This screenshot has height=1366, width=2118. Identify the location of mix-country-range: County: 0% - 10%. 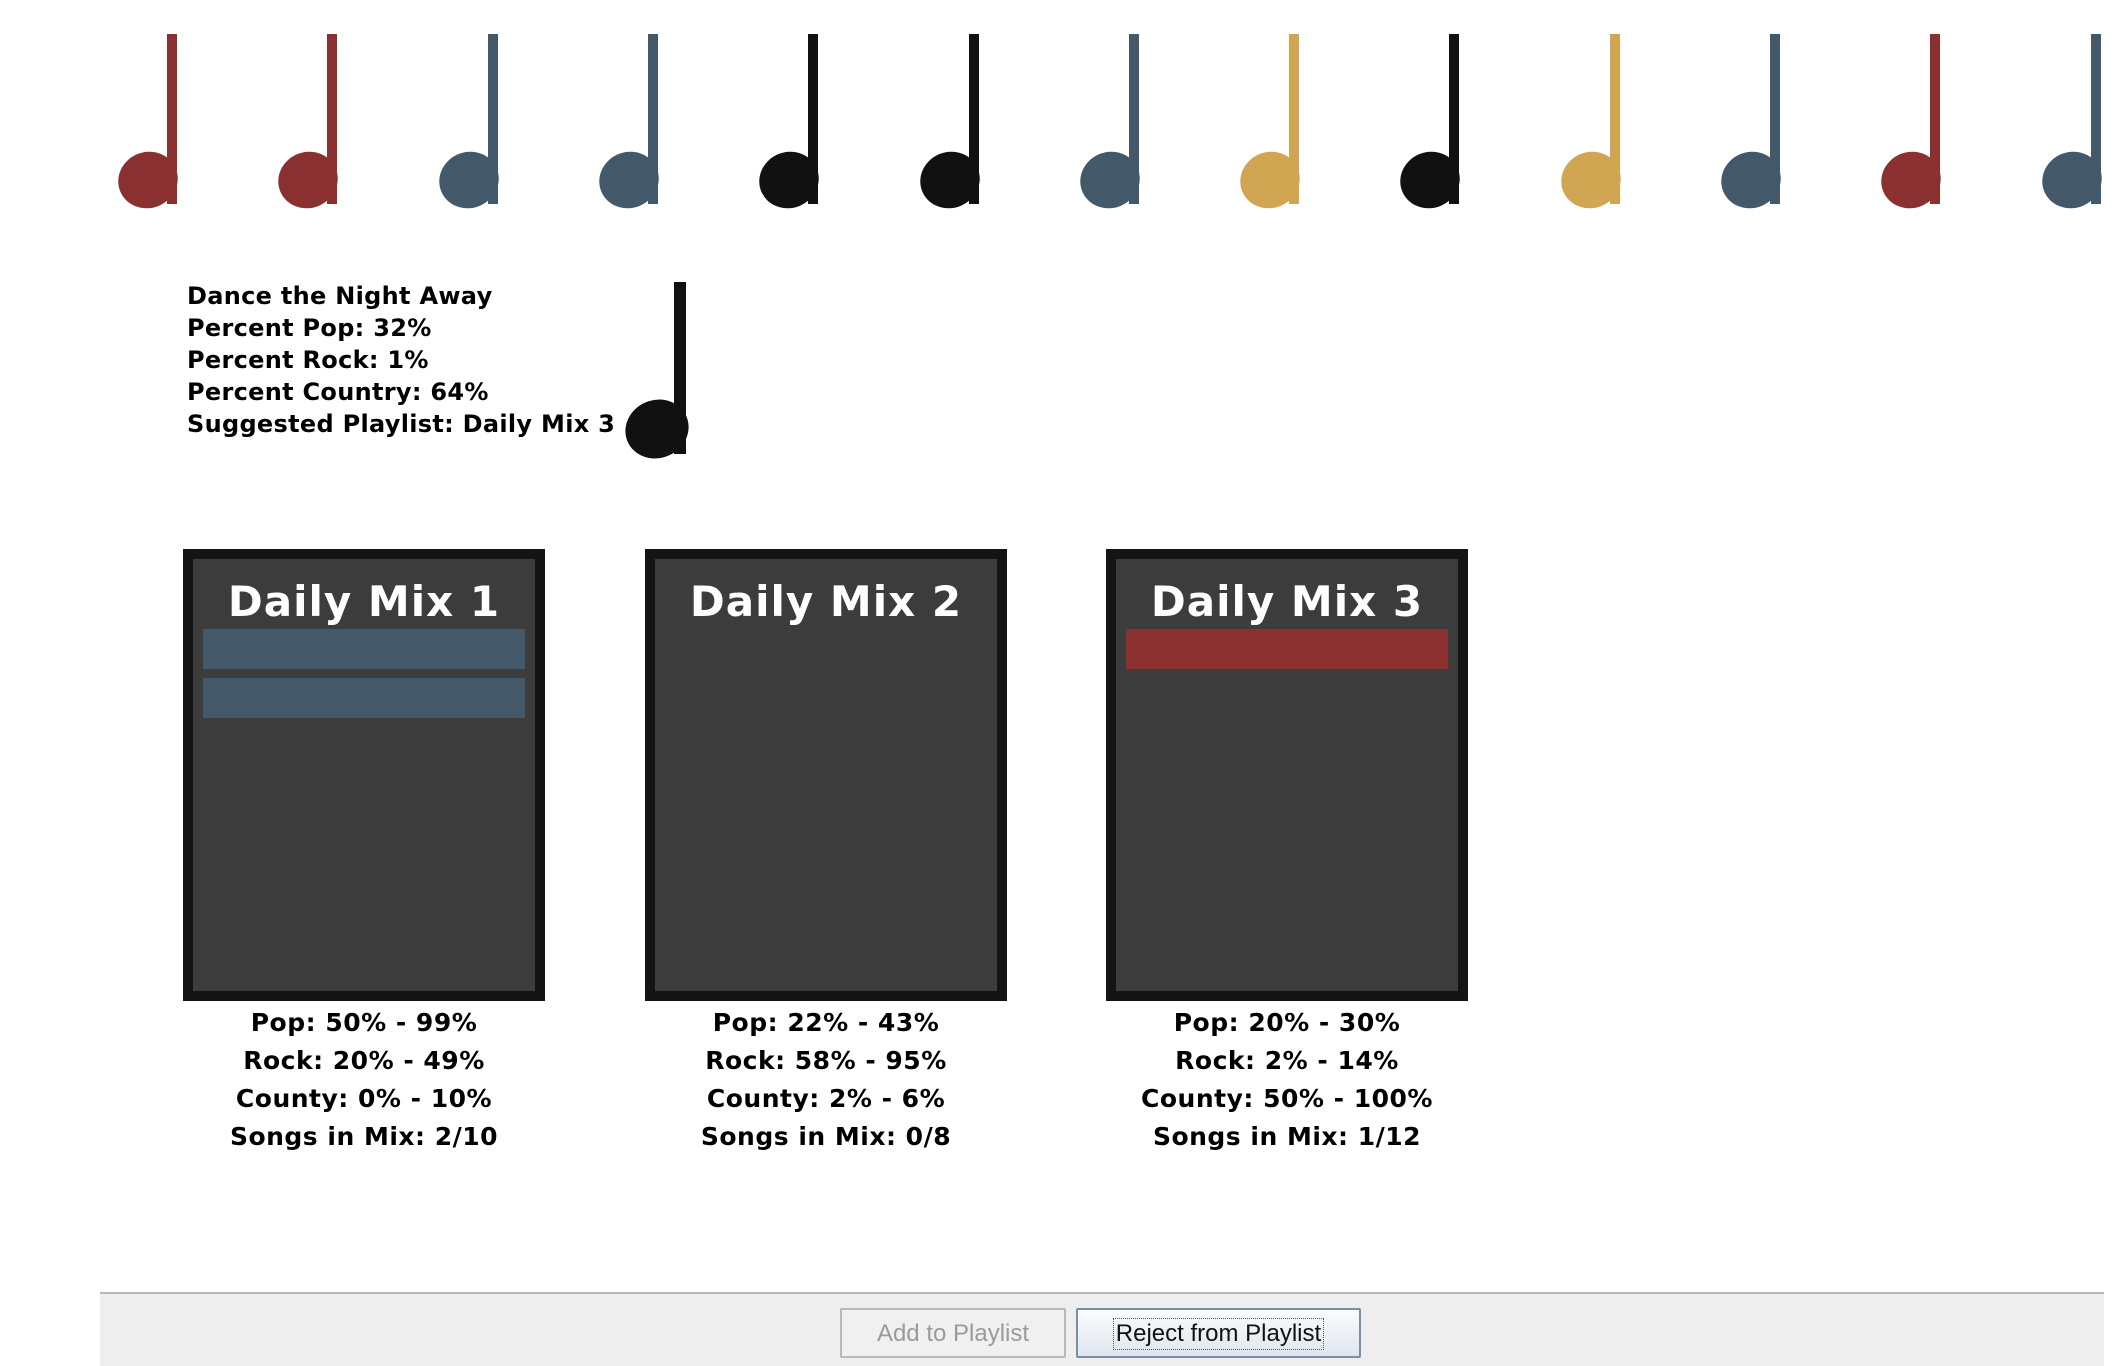
(364, 1098).